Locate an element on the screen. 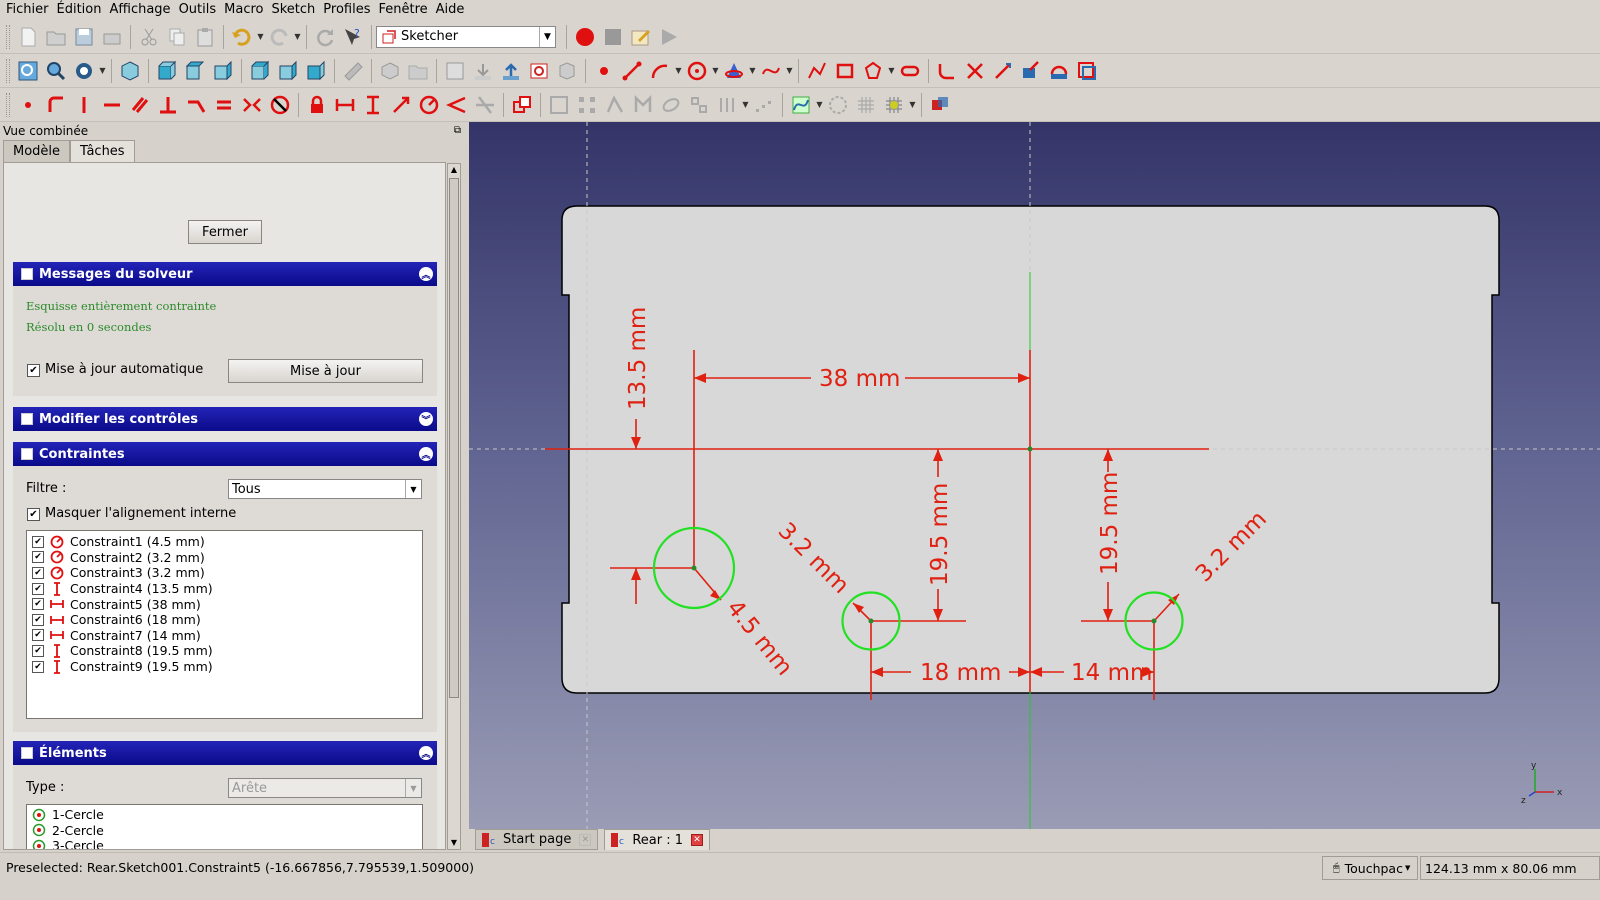  left-view-icon is located at coordinates (316, 71).